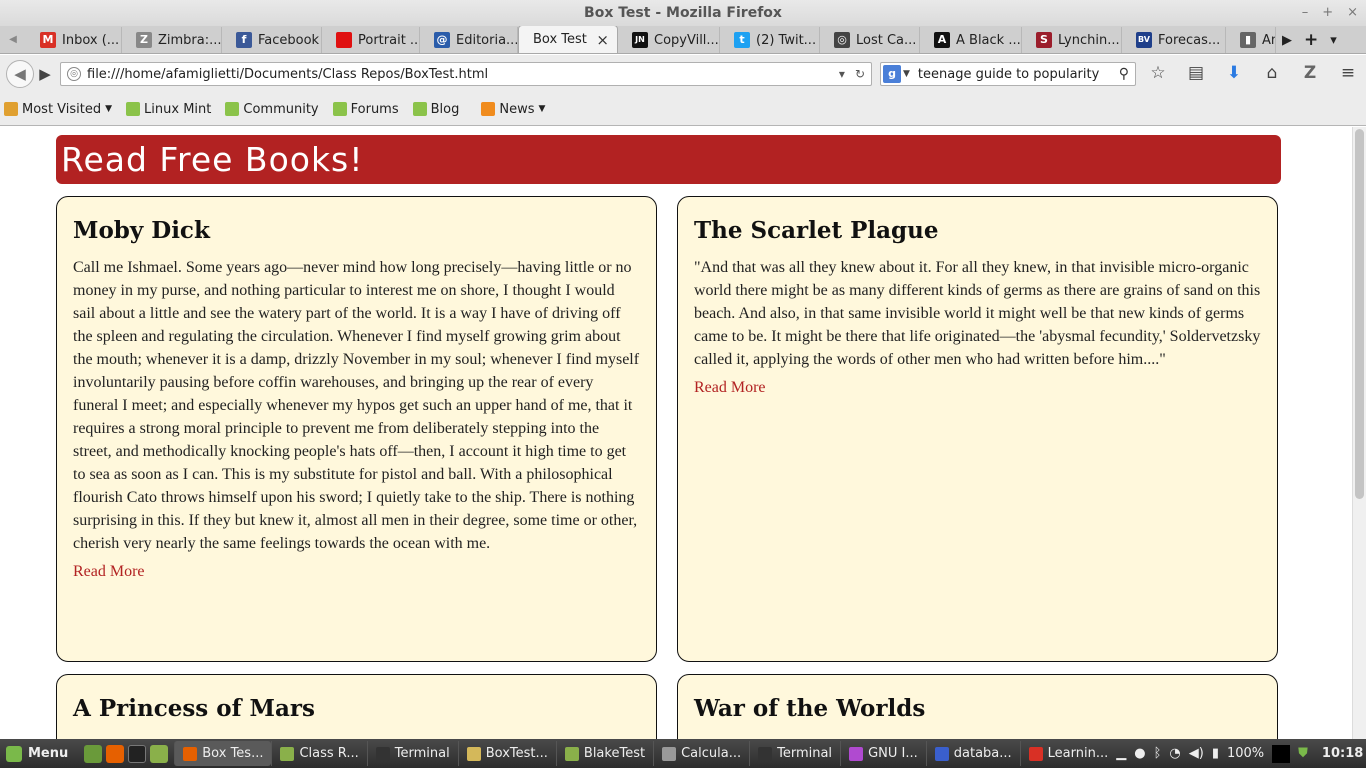  I want to click on minimize-button: –, so click(1305, 13).